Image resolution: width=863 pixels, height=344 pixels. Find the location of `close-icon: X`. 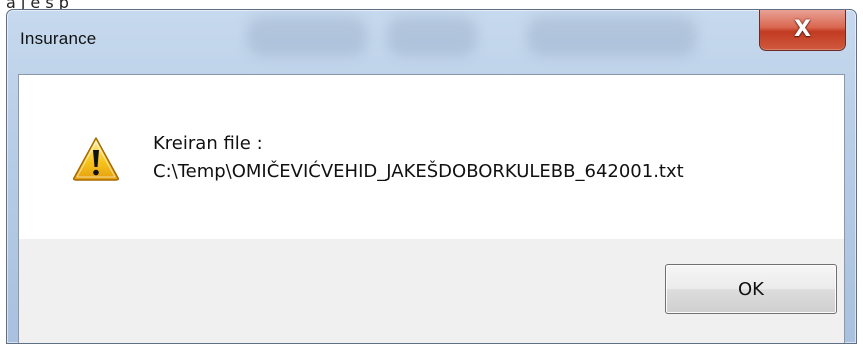

close-icon: X is located at coordinates (802, 29).